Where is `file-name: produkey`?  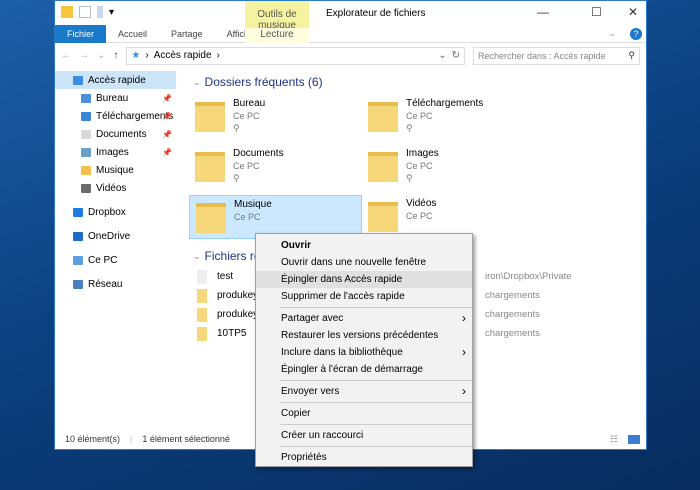 file-name: produkey is located at coordinates (238, 295).